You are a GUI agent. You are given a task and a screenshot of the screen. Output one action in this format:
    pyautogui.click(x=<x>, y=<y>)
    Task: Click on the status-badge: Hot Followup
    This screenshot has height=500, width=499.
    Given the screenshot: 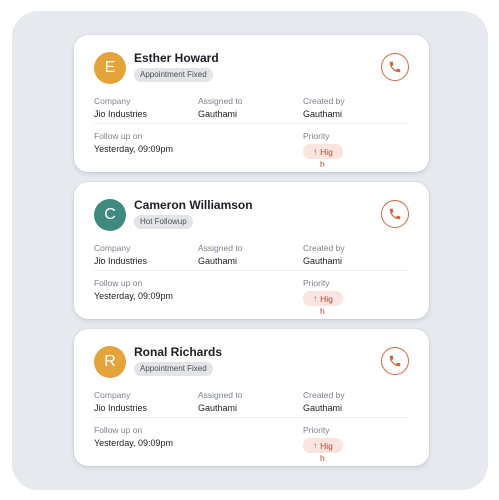 What is the action you would take?
    pyautogui.click(x=163, y=222)
    